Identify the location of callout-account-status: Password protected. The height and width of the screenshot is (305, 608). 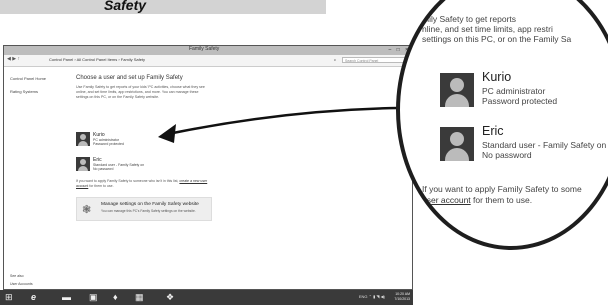
(520, 101).